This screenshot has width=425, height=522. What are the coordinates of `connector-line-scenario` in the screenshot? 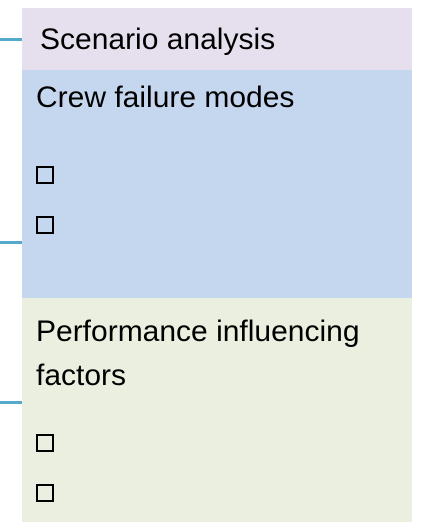 It's located at (11, 39).